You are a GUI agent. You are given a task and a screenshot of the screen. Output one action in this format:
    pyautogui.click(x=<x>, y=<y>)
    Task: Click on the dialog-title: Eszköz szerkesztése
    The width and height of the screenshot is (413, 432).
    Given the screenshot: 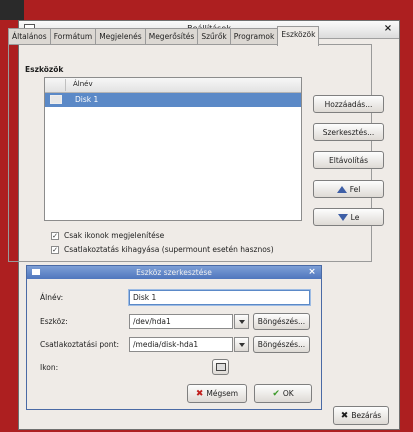 What is the action you would take?
    pyautogui.click(x=174, y=272)
    